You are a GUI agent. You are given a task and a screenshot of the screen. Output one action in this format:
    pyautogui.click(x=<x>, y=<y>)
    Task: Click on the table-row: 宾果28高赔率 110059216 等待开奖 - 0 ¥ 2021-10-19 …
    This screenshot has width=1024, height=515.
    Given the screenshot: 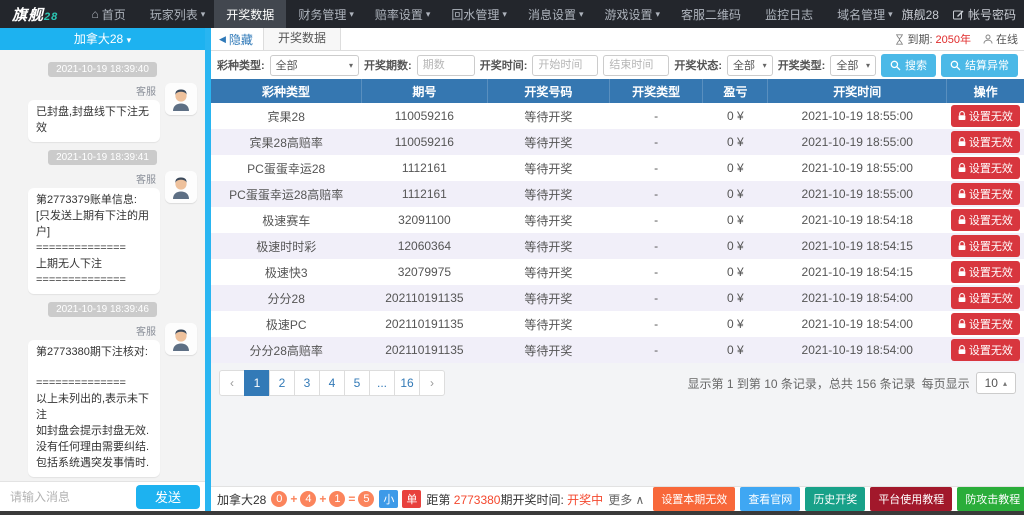 What is the action you would take?
    pyautogui.click(x=617, y=142)
    